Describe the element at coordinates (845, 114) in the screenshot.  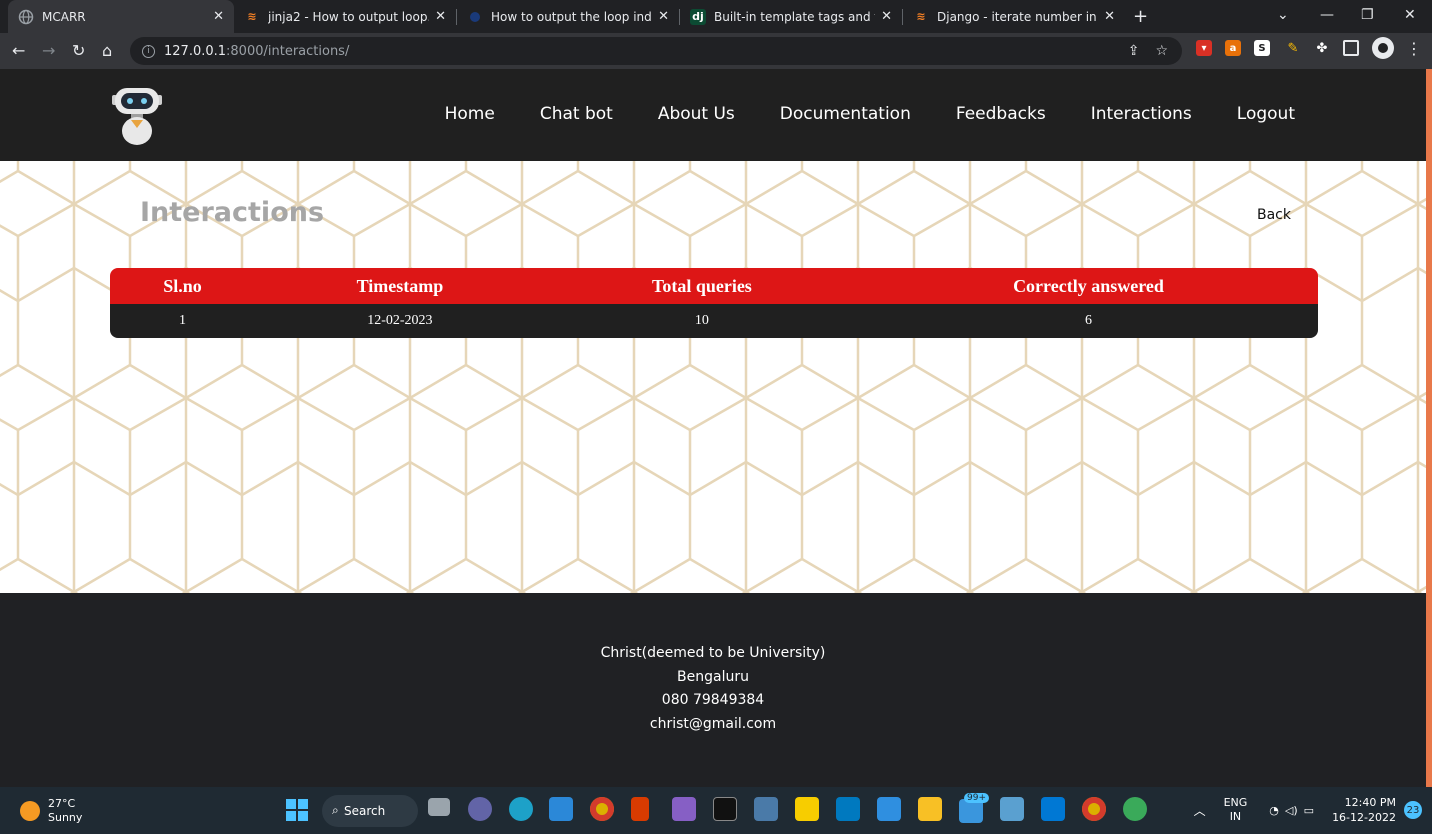
I see `nav-documentation: Documentation` at that location.